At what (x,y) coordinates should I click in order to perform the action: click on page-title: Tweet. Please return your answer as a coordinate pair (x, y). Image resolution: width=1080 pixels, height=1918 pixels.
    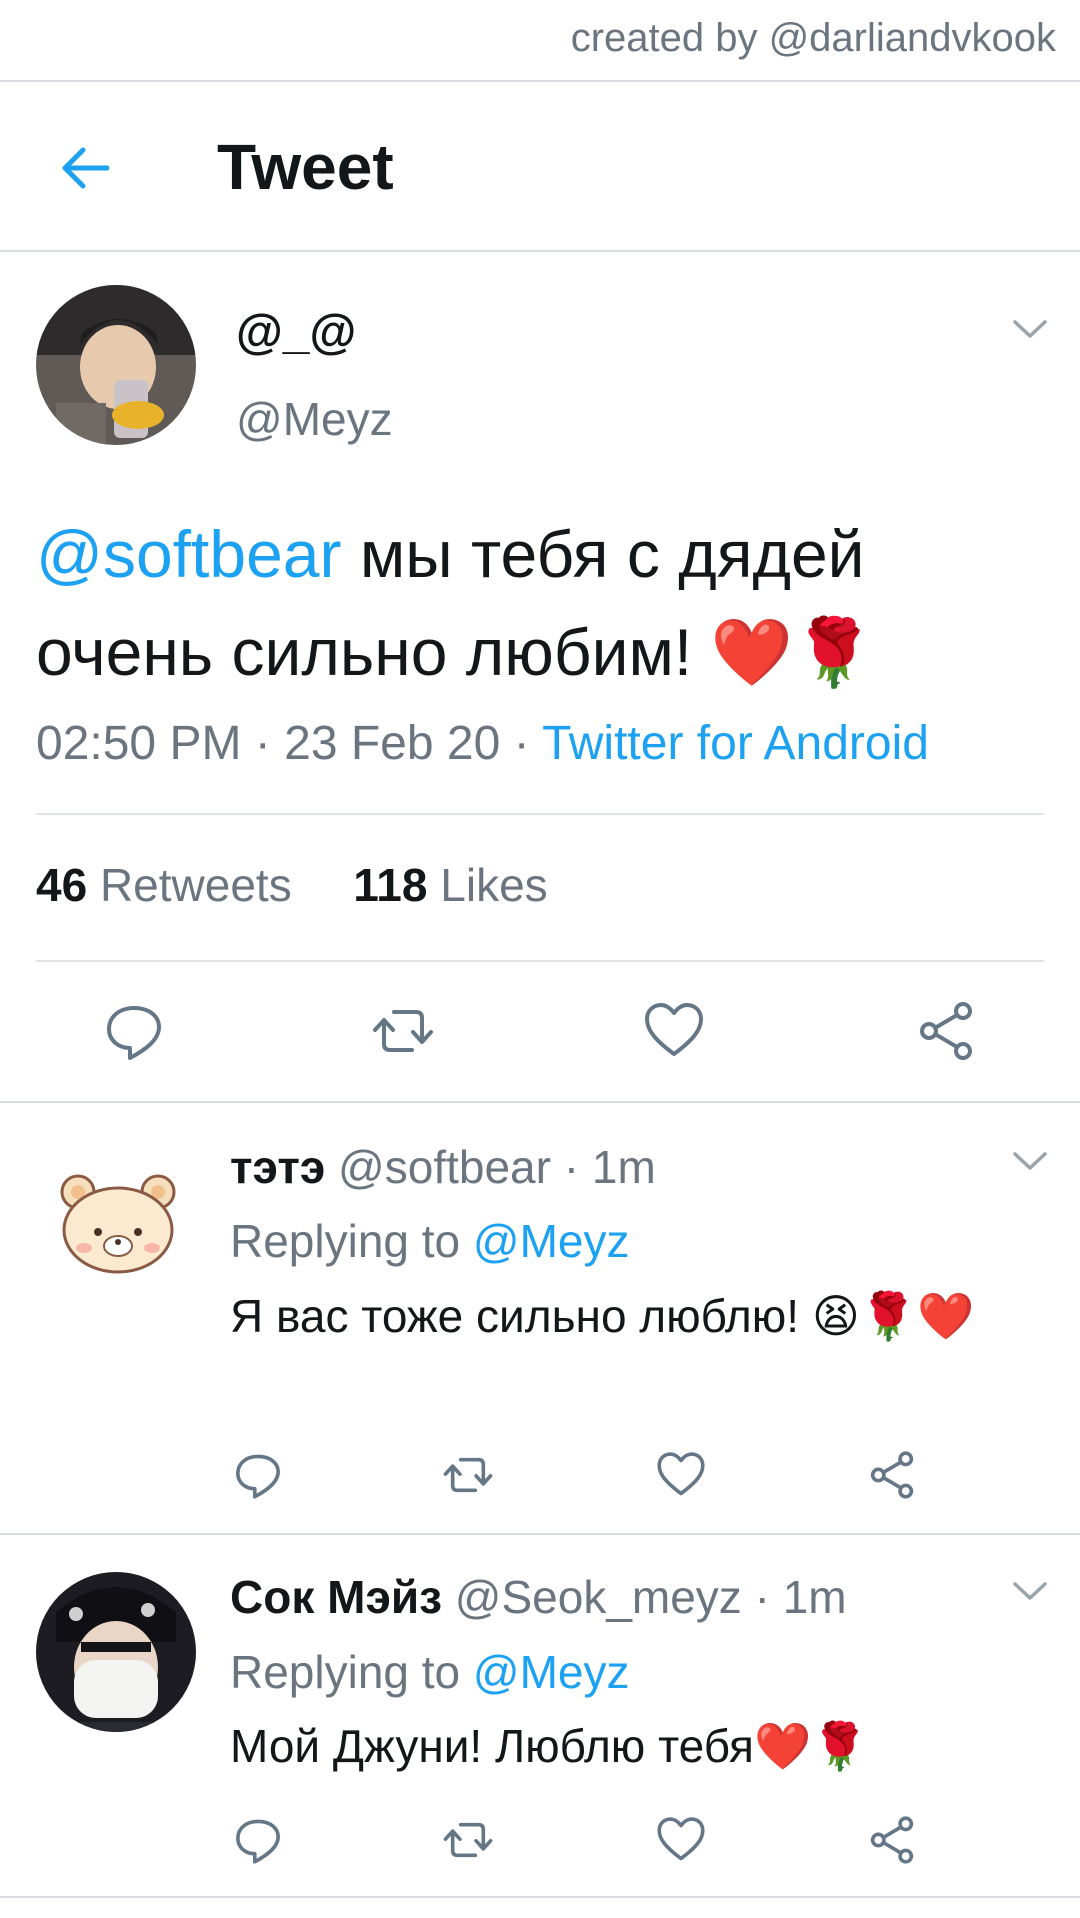
    Looking at the image, I should click on (305, 167).